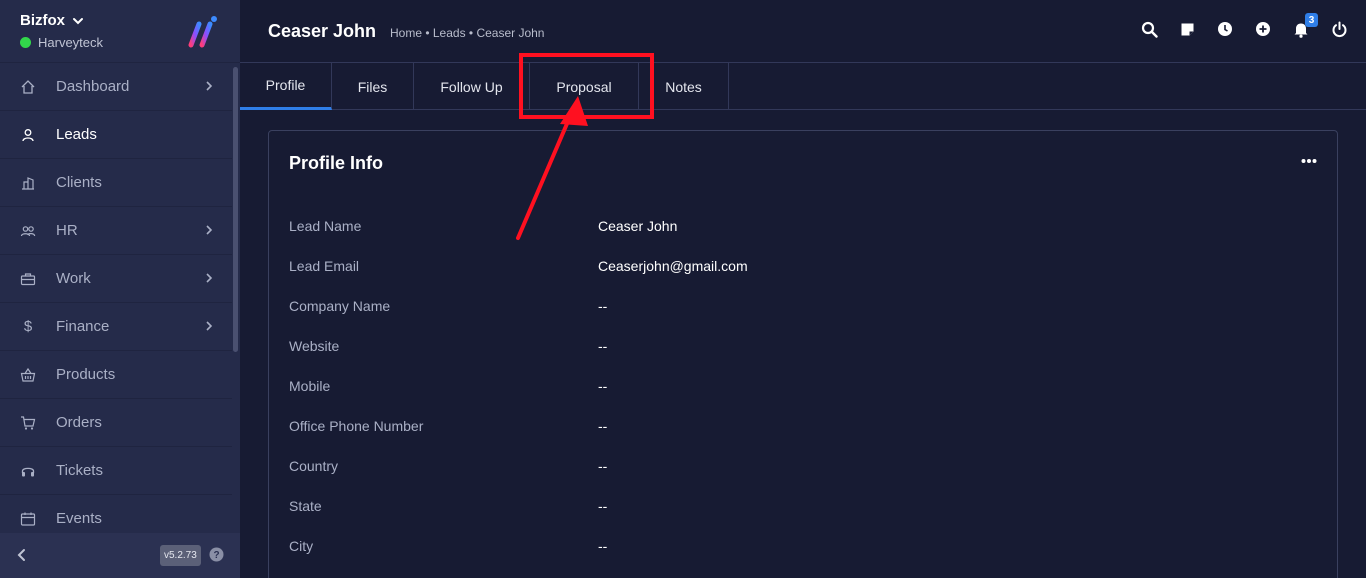 The image size is (1366, 578). What do you see at coordinates (116, 471) in the screenshot?
I see `sidebar-item-tickets: Tickets` at bounding box center [116, 471].